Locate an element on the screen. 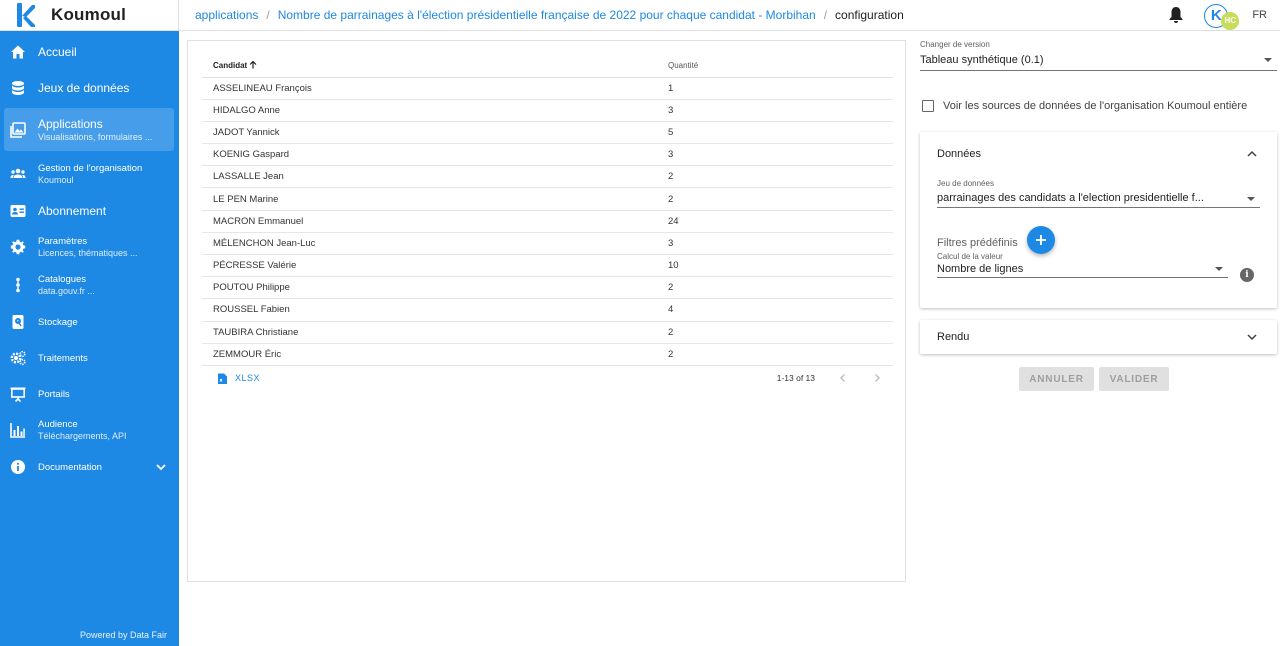 The width and height of the screenshot is (1280, 646). table-row: LASSALLE Jean 2 is located at coordinates (547, 177).